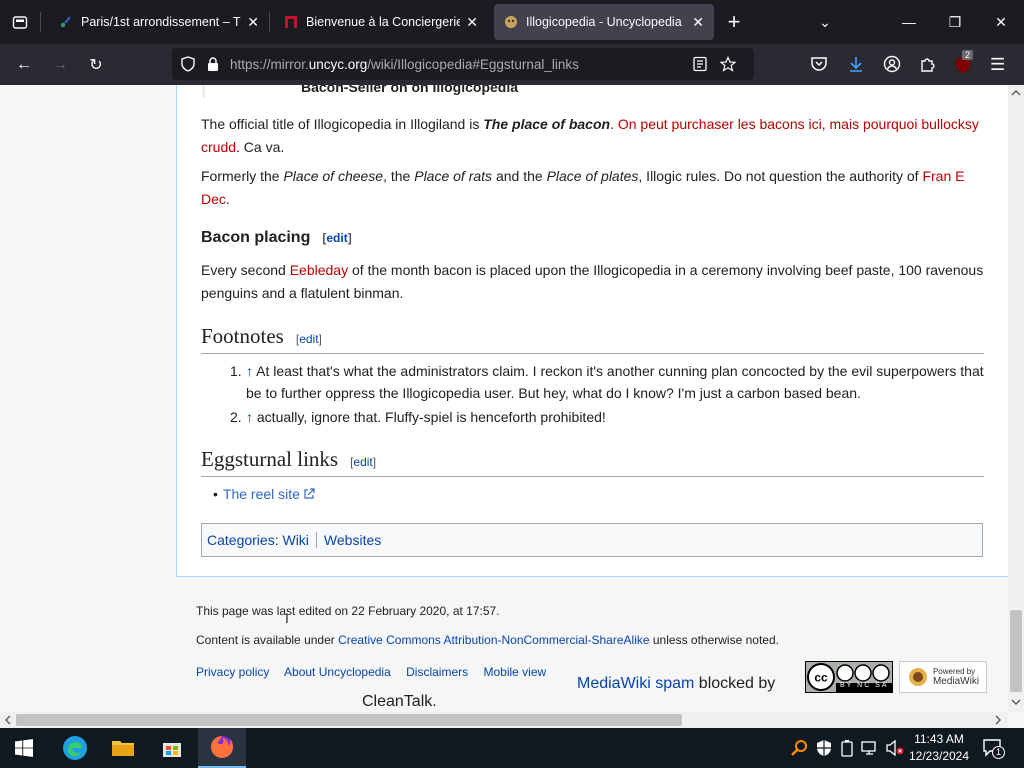 This screenshot has height=768, width=1024. I want to click on reel-site-link: The reel site, so click(261, 494).